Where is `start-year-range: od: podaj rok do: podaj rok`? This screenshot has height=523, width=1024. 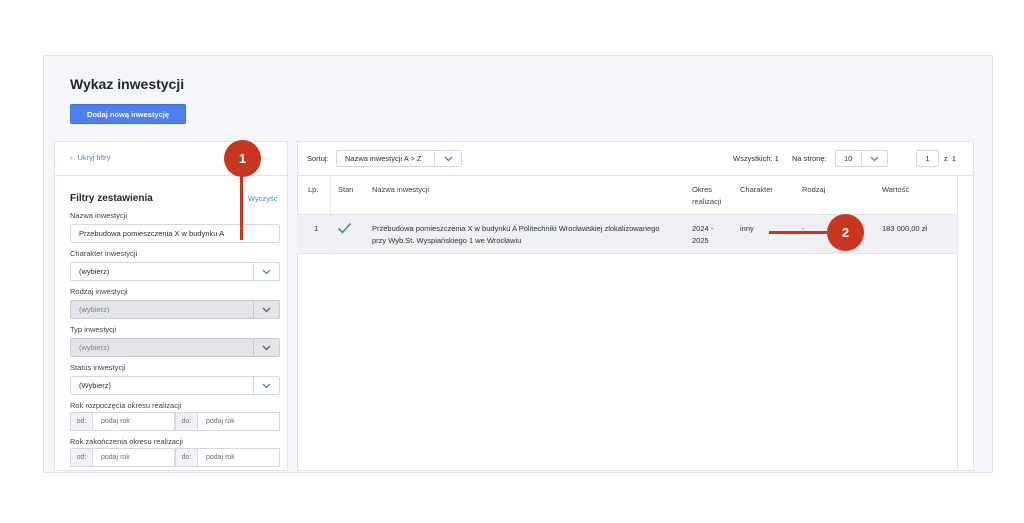 start-year-range: od: podaj rok do: podaj rok is located at coordinates (175, 421).